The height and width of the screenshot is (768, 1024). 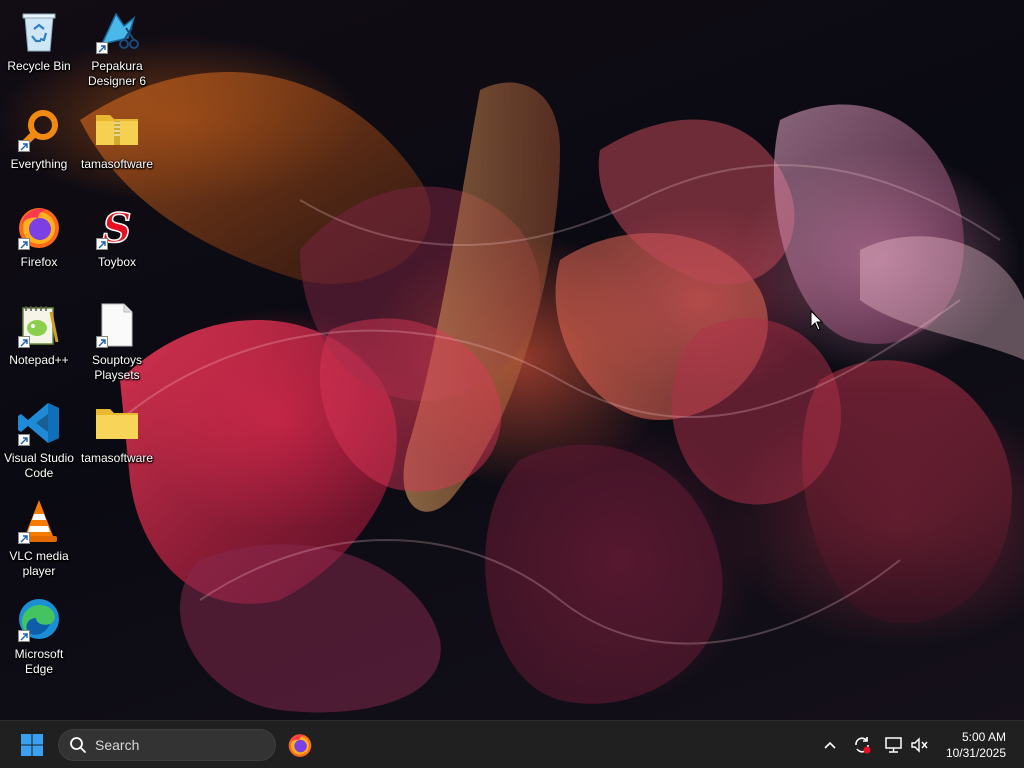 What do you see at coordinates (39, 619) in the screenshot?
I see `edge-icon` at bounding box center [39, 619].